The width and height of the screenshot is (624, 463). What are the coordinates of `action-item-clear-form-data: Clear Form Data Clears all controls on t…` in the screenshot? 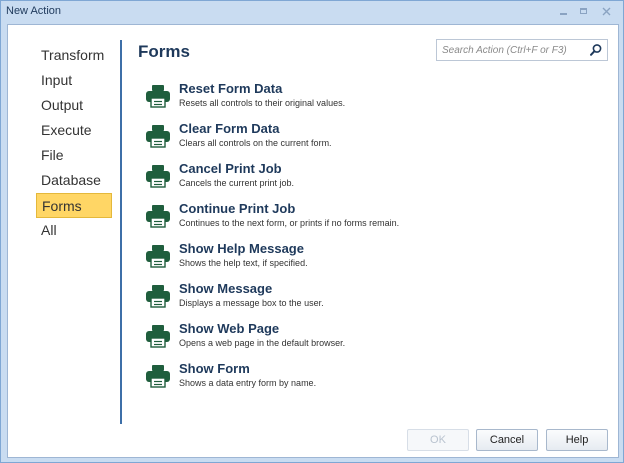 It's located at (375, 141).